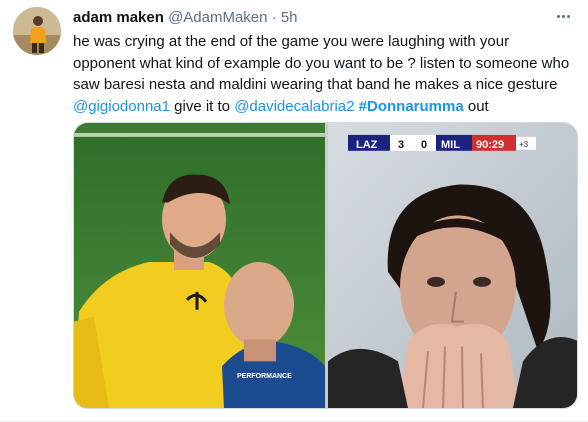 Image resolution: width=588 pixels, height=422 pixels. I want to click on scoreboard-home-score: 3, so click(401, 145).